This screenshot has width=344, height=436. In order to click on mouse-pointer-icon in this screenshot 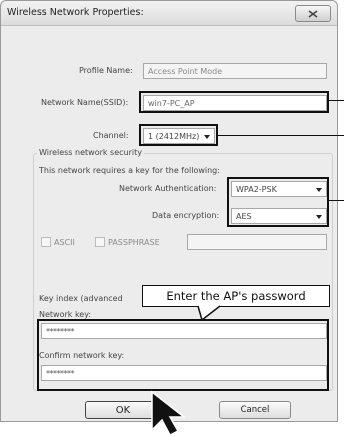, I will do `click(169, 413)`.